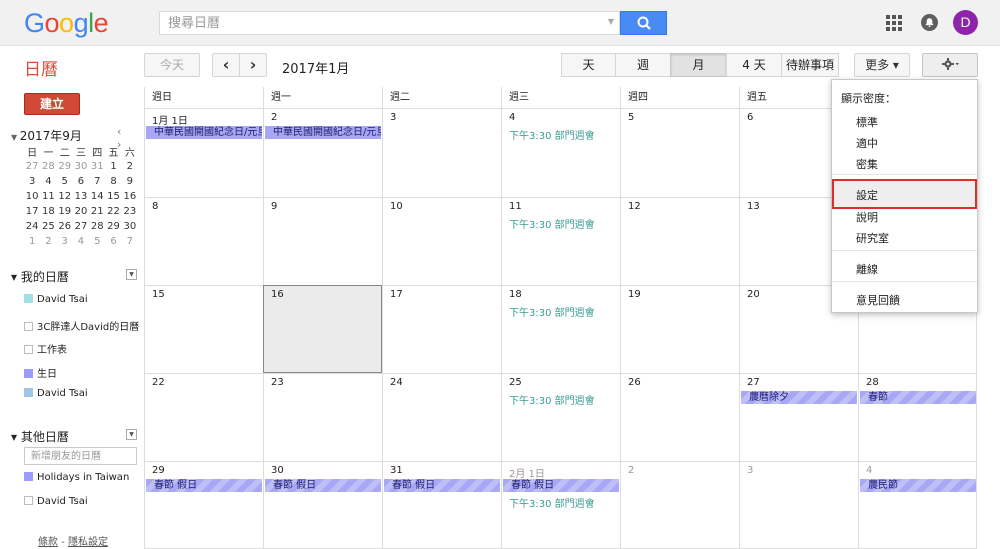 The width and height of the screenshot is (1000, 549). Describe the element at coordinates (277, 470) in the screenshot. I see `day-number: 30` at that location.